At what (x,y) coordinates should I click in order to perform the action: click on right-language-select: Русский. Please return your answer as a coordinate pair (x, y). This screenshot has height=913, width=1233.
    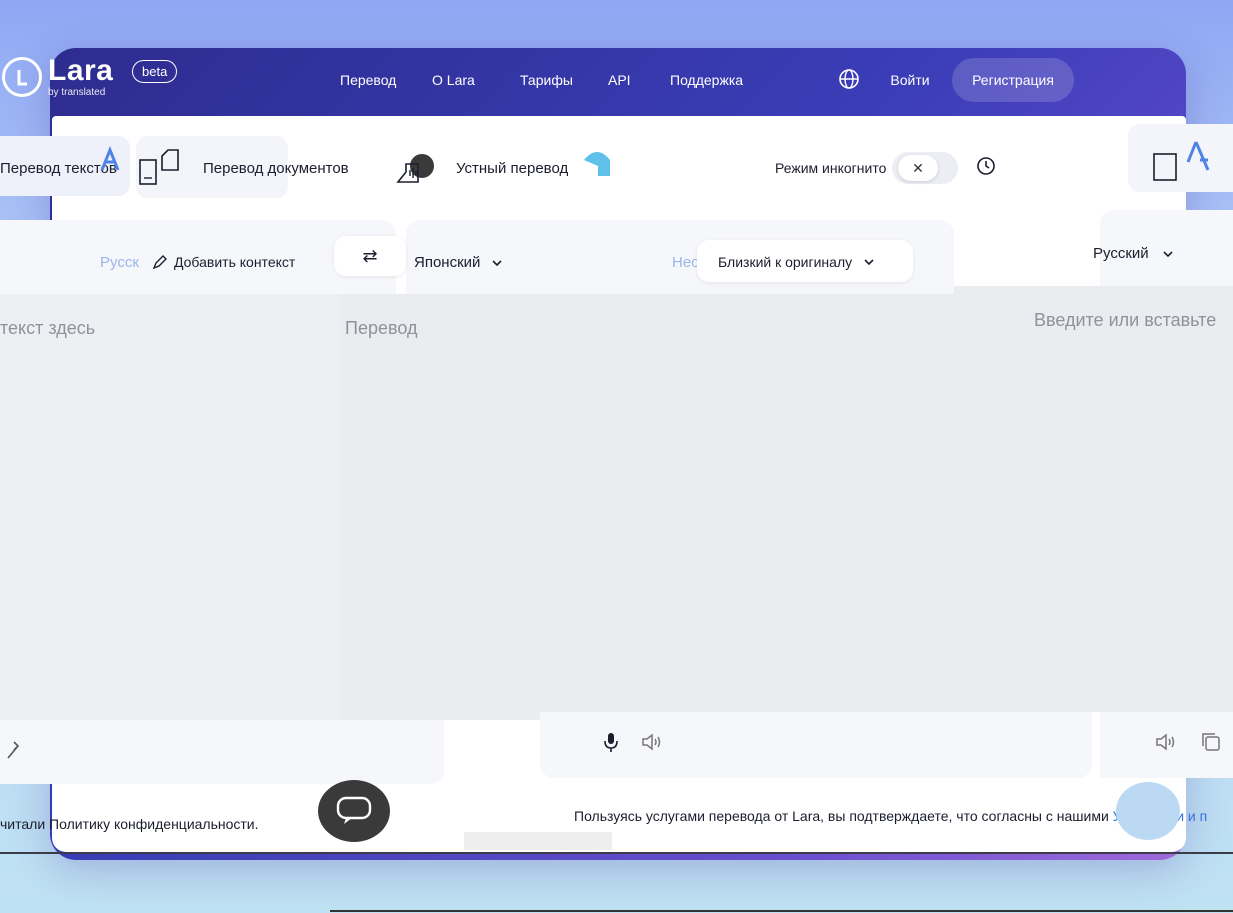
    Looking at the image, I should click on (1134, 253).